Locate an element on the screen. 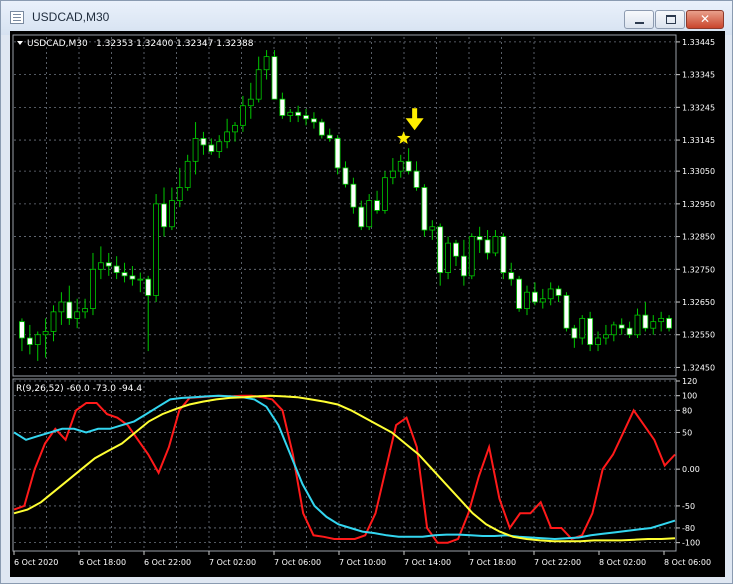 This screenshot has height=584, width=733. time-tick-label: 7 Oct 10:00 is located at coordinates (362, 562).